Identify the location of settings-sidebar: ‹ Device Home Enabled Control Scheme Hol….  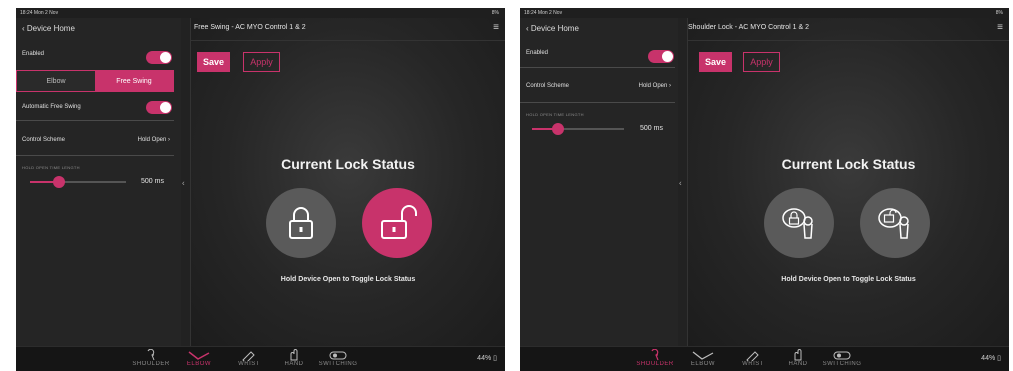
(599, 182).